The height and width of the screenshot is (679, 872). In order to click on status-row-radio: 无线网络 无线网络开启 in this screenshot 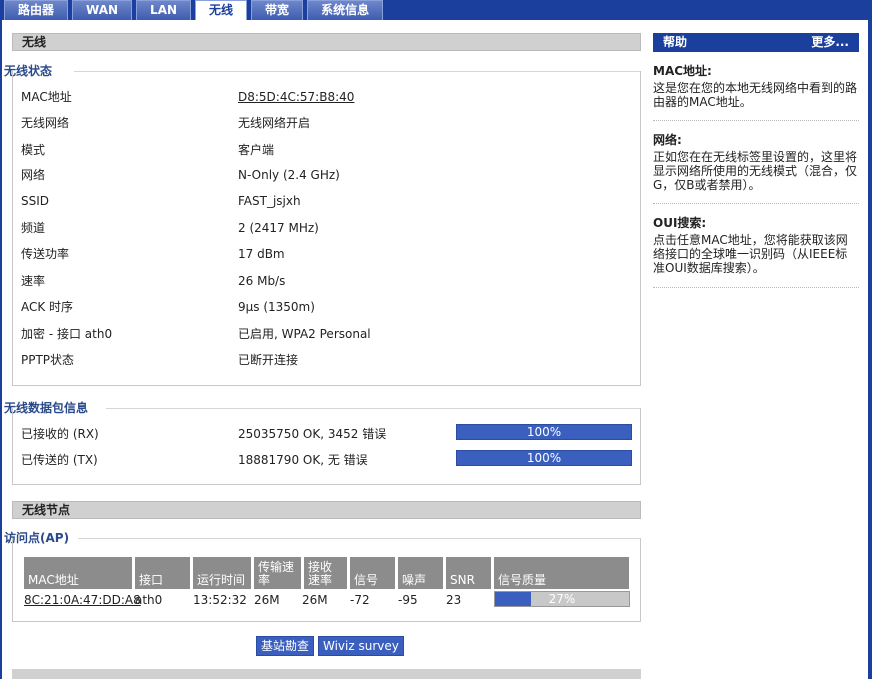, I will do `click(326, 123)`.